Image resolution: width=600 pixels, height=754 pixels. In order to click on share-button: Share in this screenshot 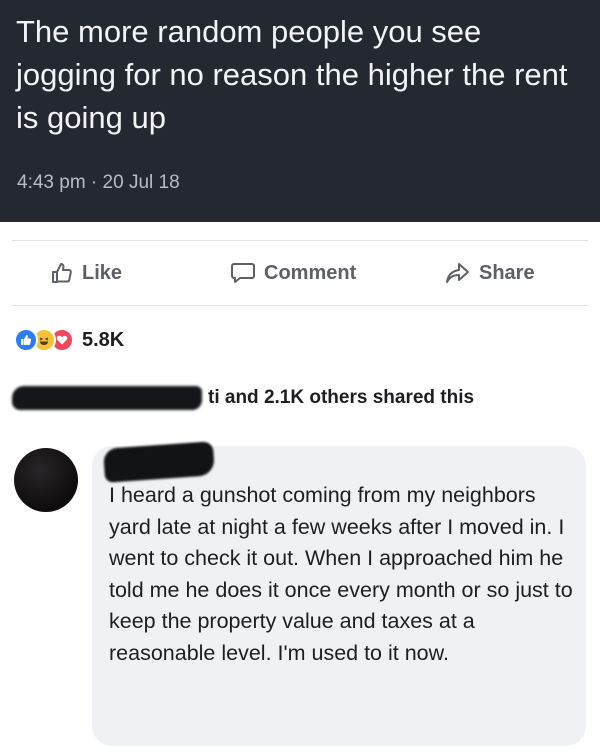, I will do `click(490, 273)`.